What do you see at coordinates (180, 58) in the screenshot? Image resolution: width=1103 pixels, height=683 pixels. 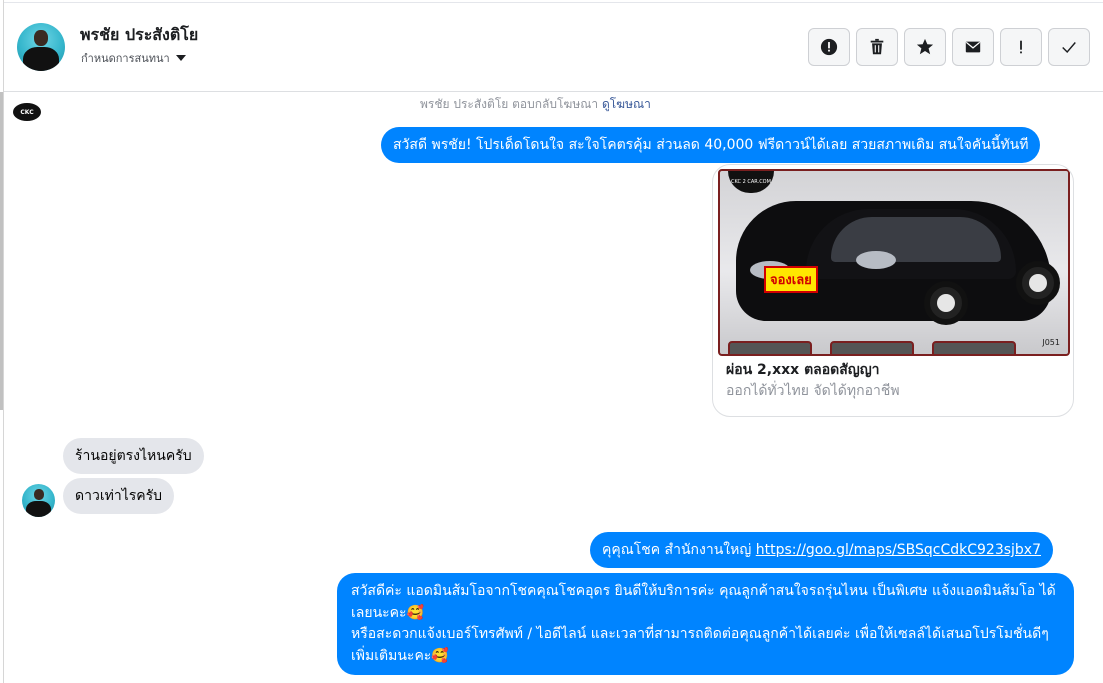 I see `caret-down-icon` at bounding box center [180, 58].